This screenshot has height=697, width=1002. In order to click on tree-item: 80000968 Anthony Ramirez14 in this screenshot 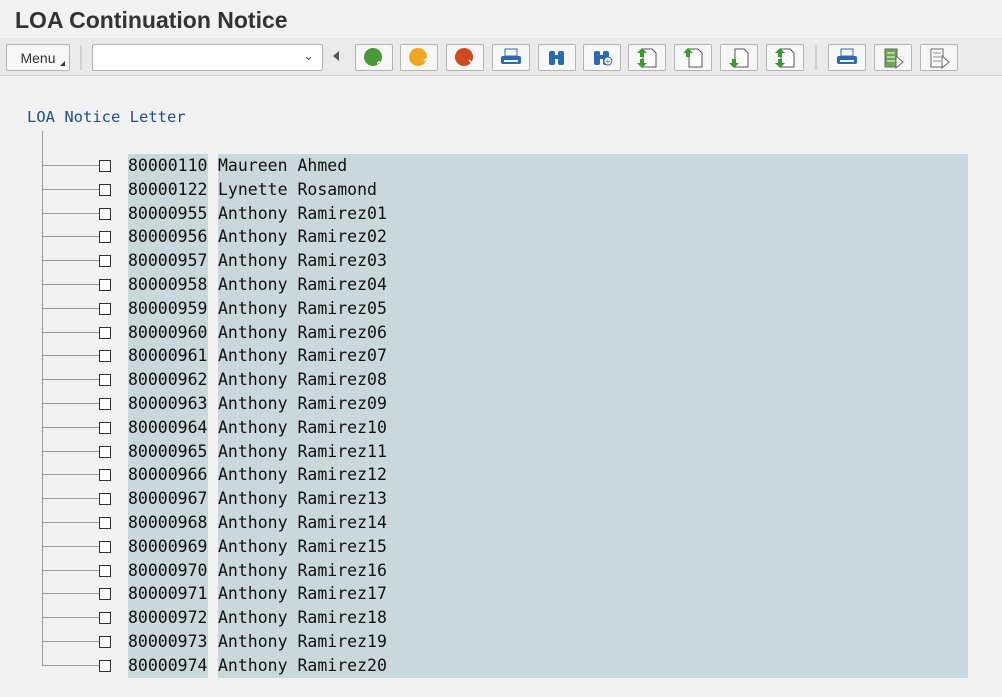, I will do `click(484, 523)`.